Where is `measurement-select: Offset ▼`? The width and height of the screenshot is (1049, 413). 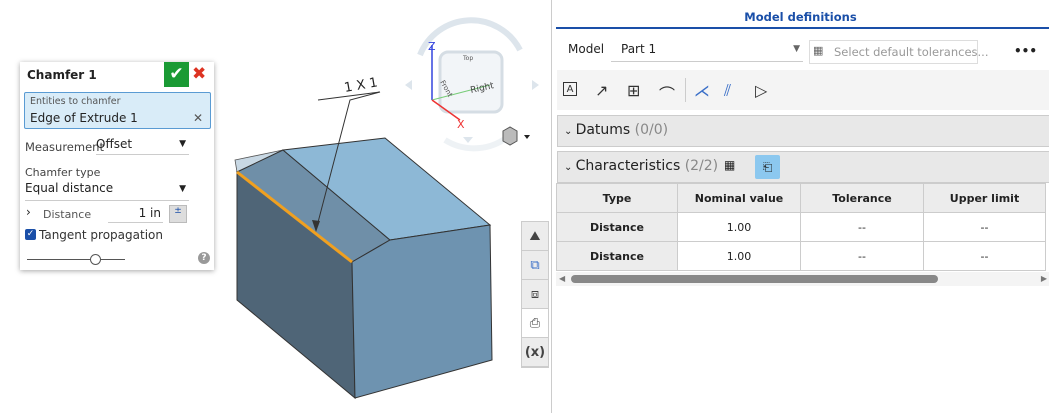 measurement-select: Offset ▼ is located at coordinates (142, 146).